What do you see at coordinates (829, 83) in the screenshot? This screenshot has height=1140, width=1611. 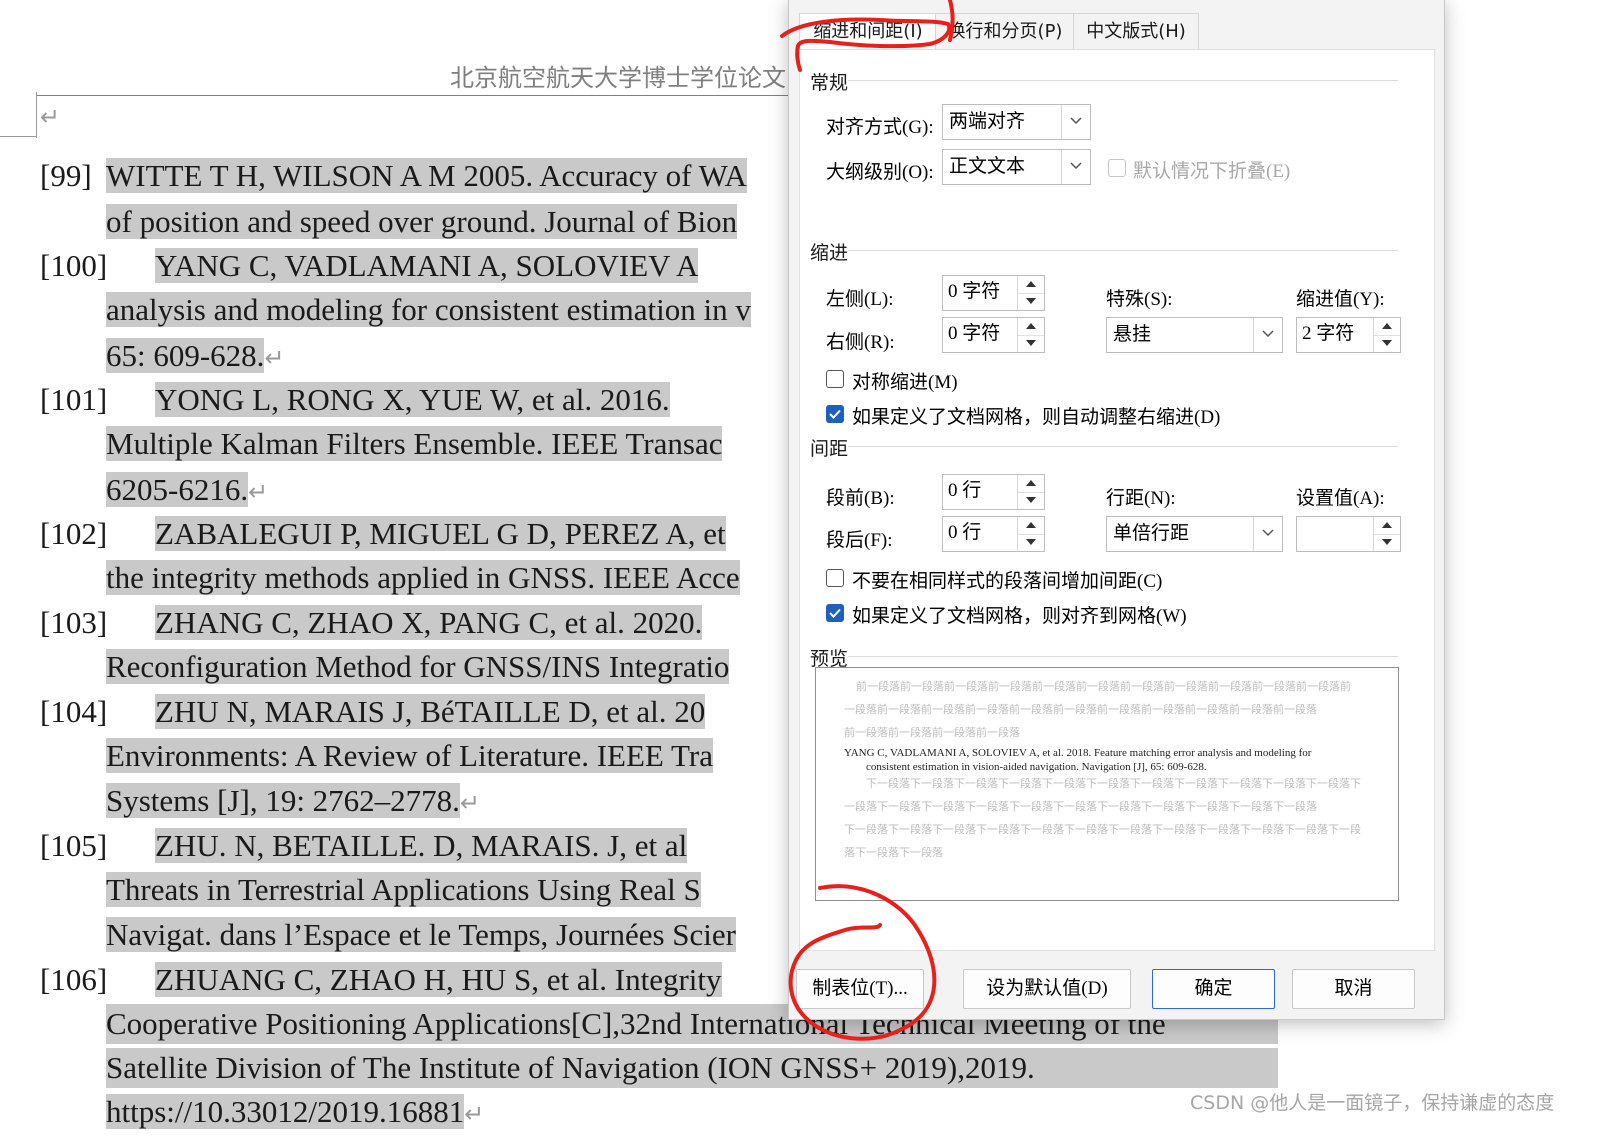 I see `section-general: 常规` at bounding box center [829, 83].